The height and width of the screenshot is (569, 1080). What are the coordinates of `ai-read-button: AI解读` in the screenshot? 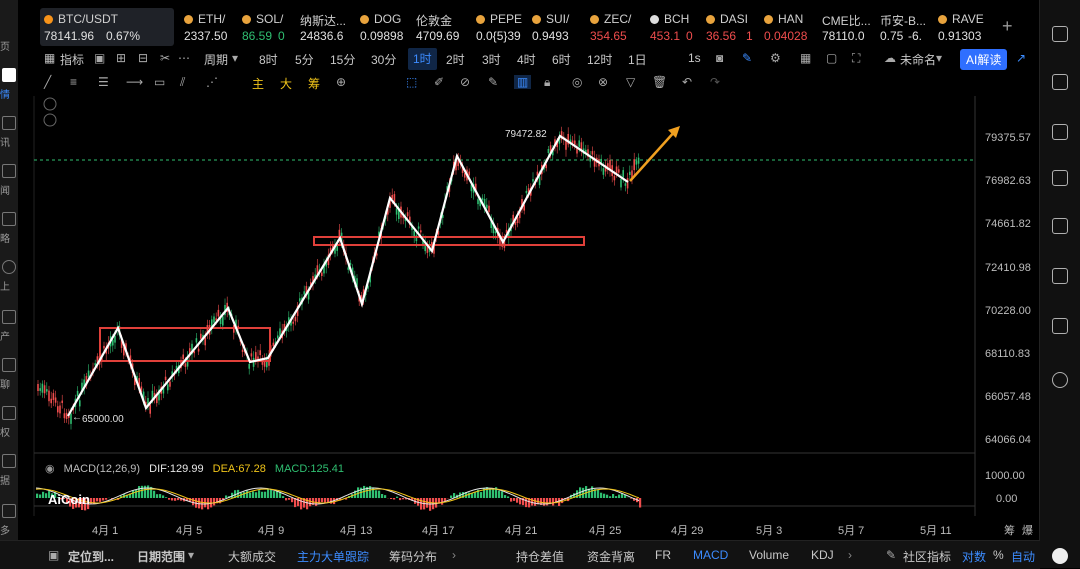 It's located at (983, 59).